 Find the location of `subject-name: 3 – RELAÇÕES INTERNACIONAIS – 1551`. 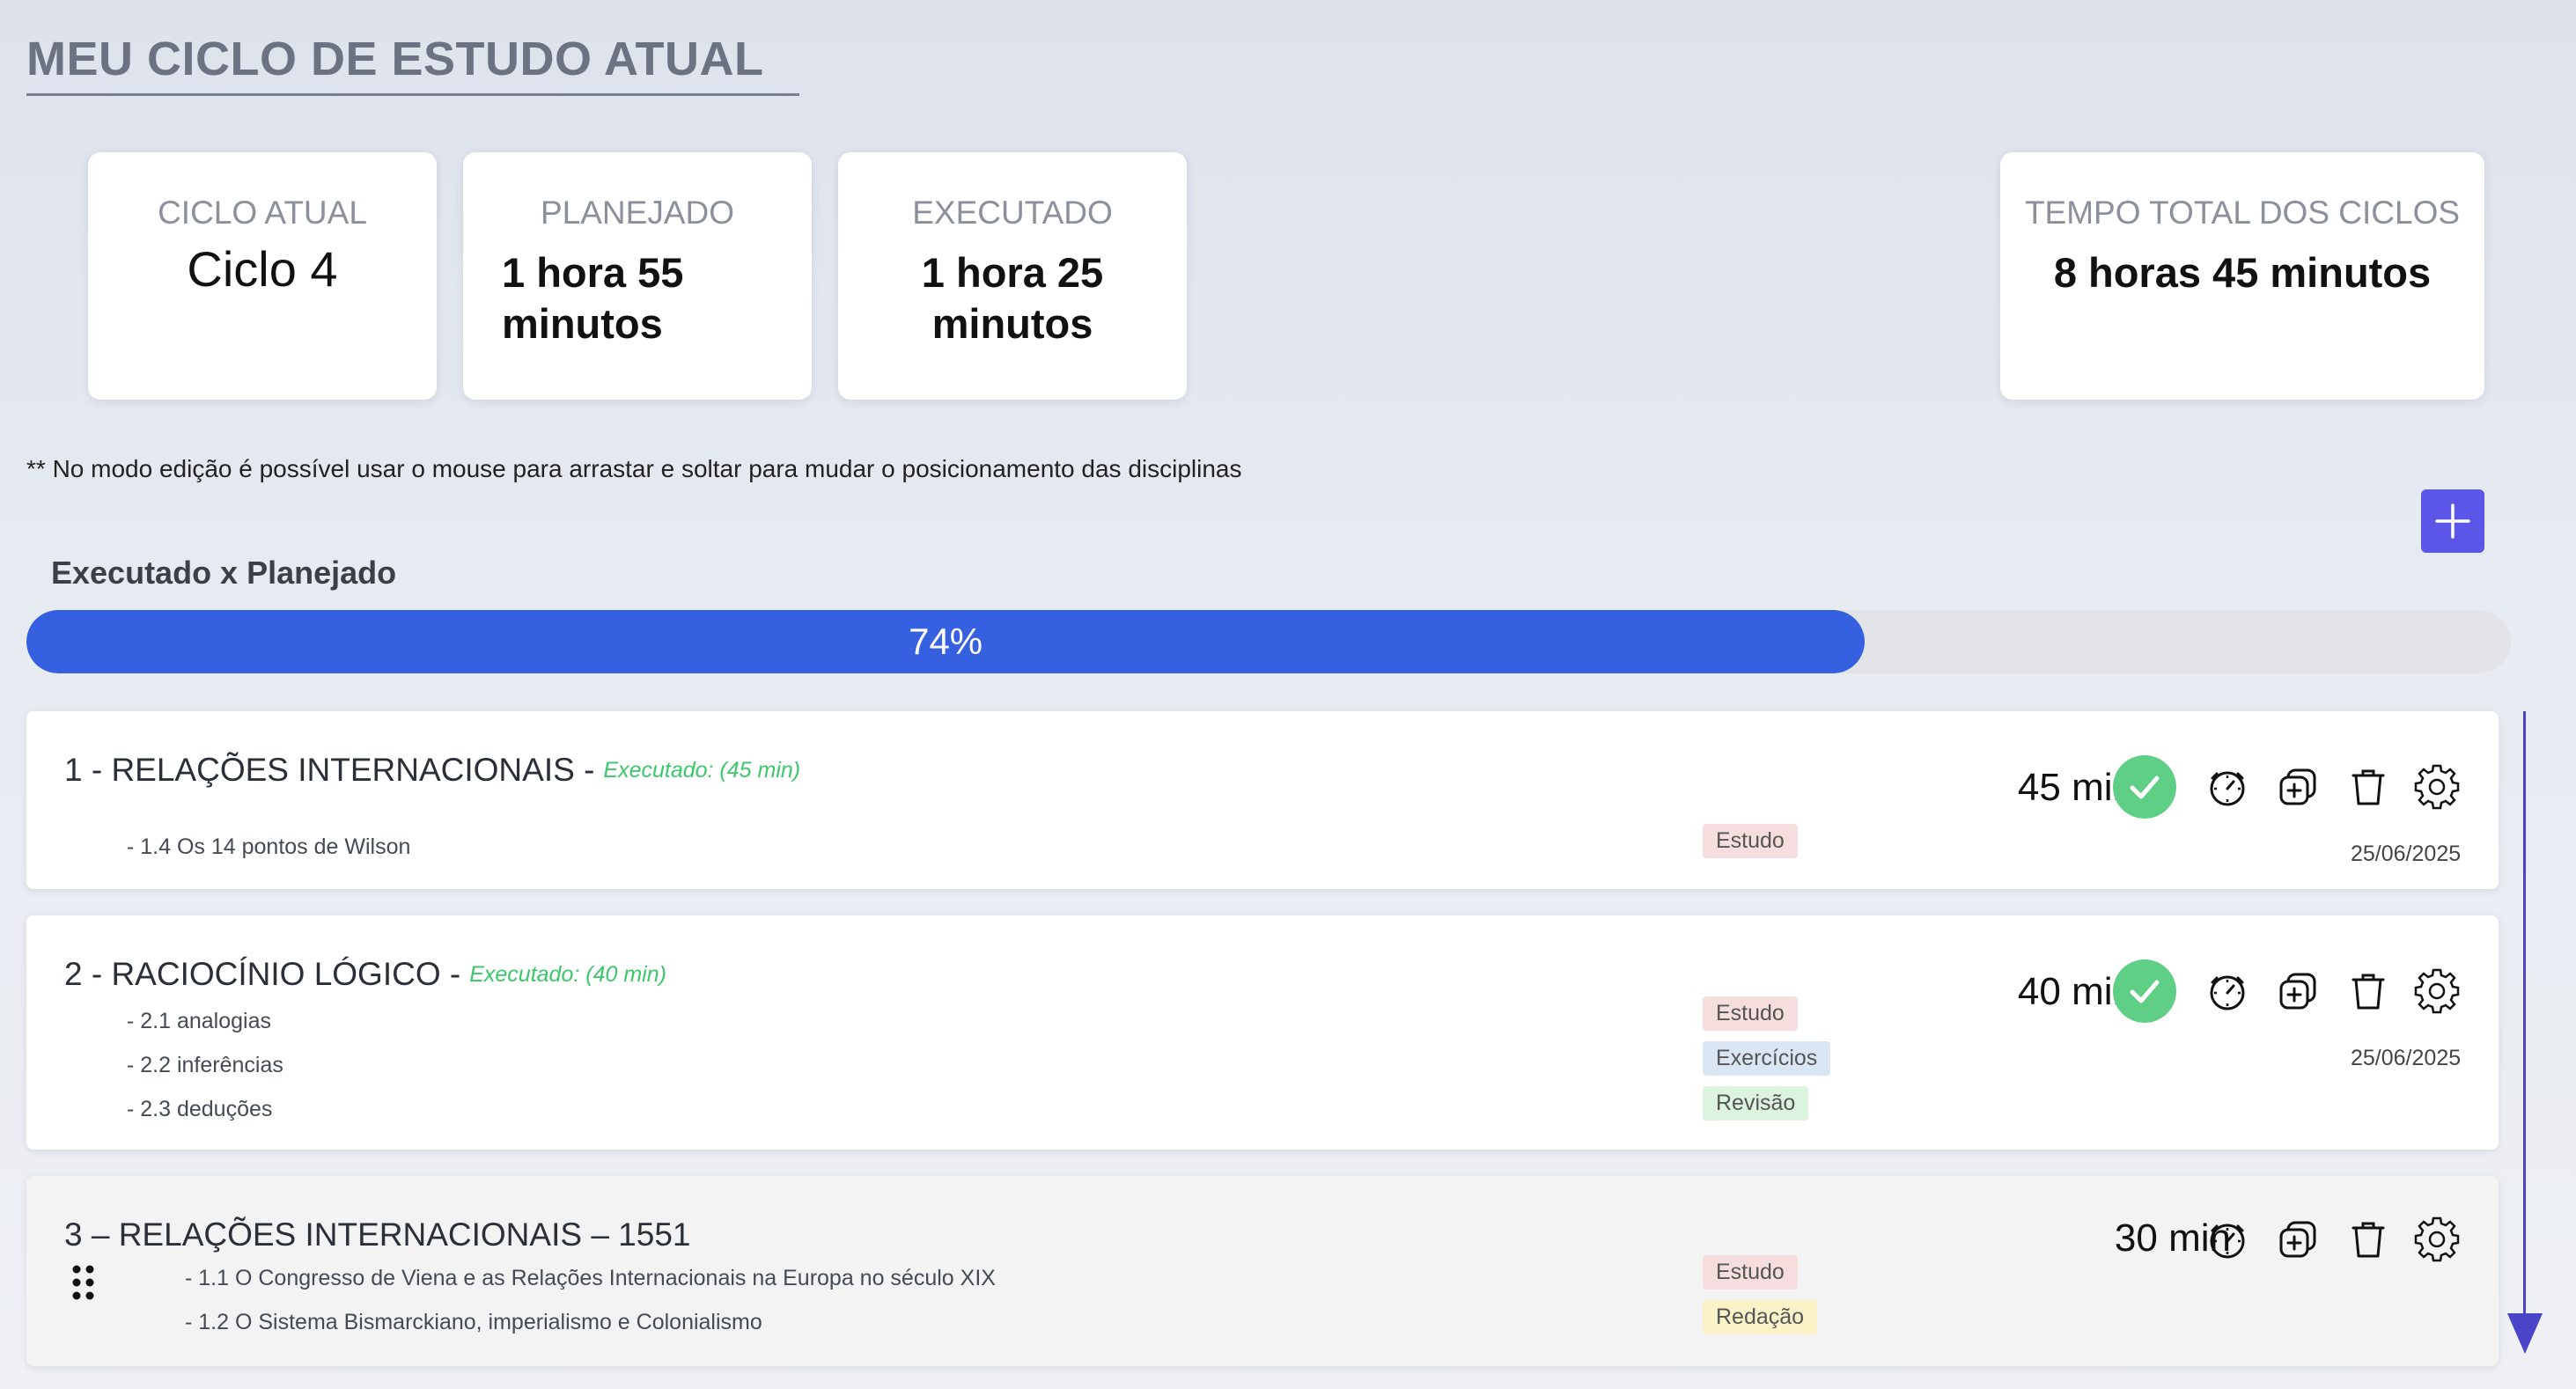

subject-name: 3 – RELAÇÕES INTERNACIONAIS – 1551 is located at coordinates (378, 1235).